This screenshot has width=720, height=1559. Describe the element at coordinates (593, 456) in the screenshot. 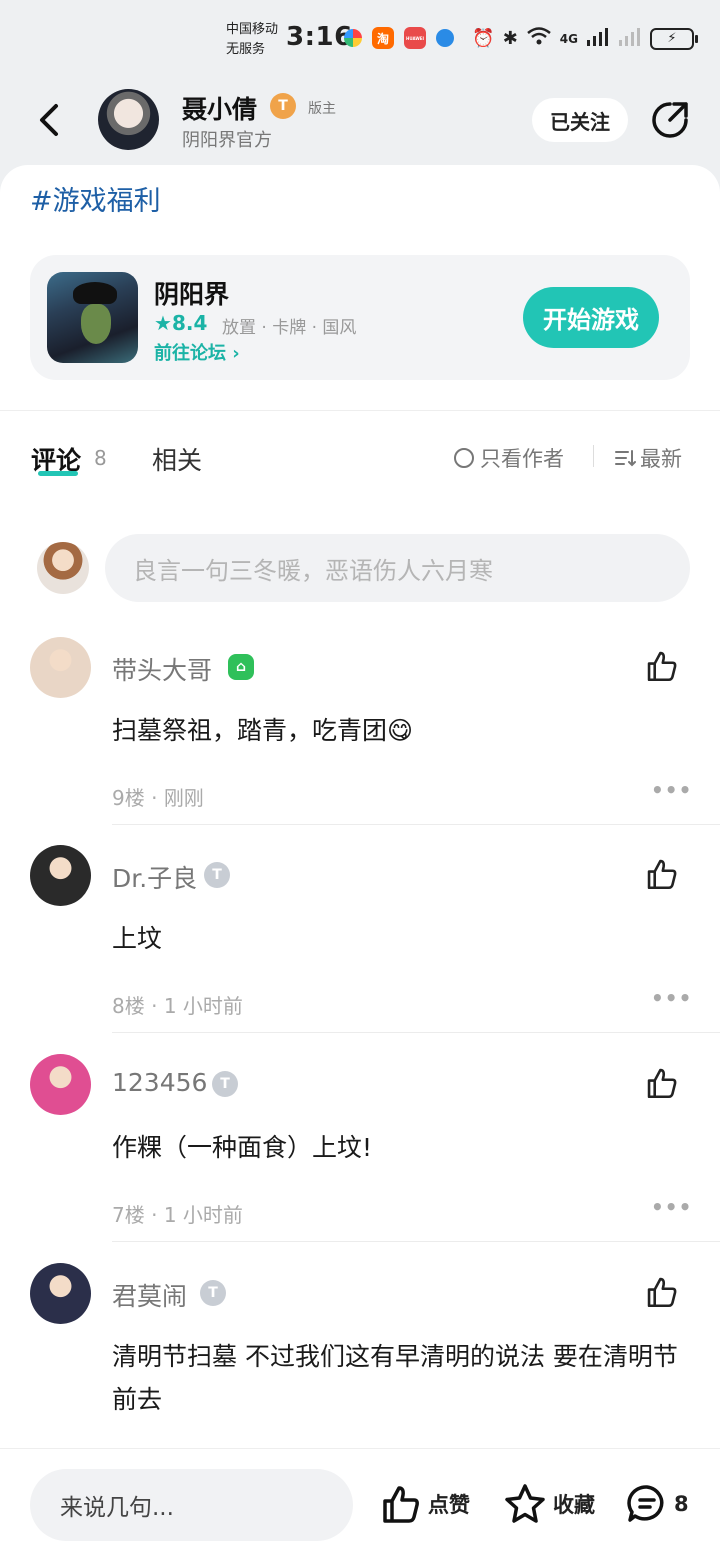

I see `filter-divider` at that location.